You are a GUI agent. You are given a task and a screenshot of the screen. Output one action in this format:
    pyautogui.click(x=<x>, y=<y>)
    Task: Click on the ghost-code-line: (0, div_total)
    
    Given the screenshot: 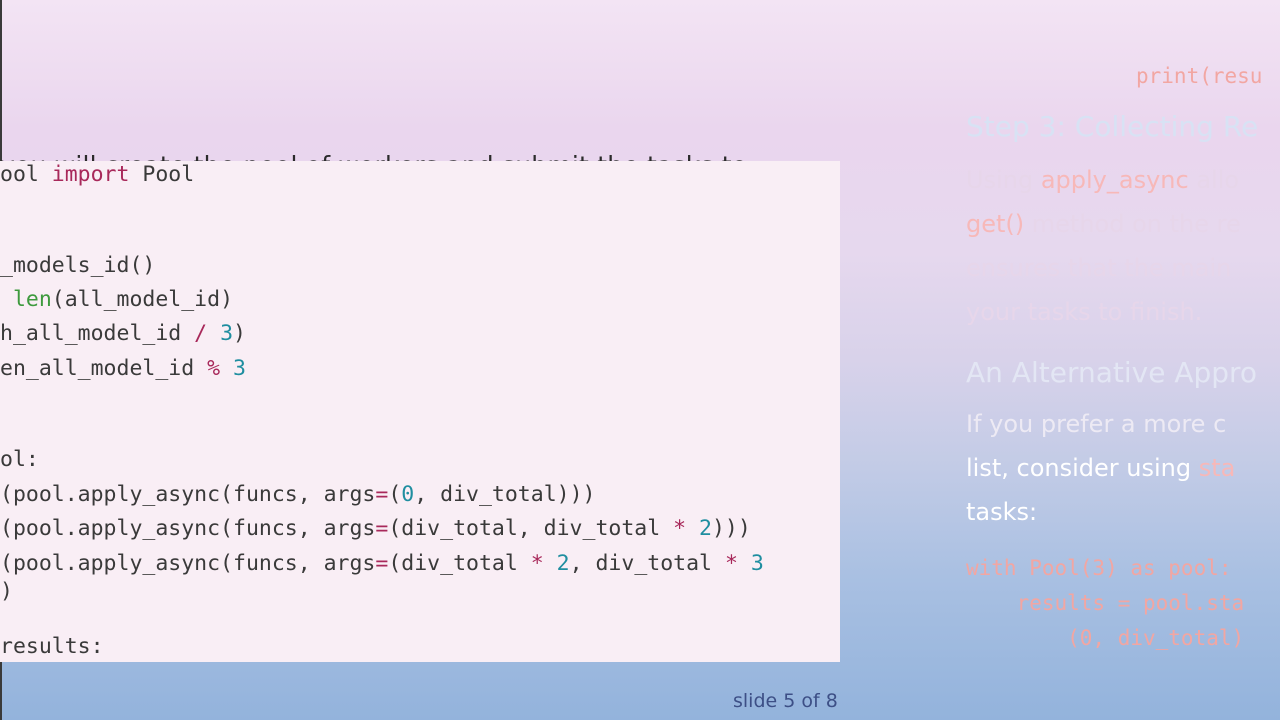 What is the action you would take?
    pyautogui.click(x=1105, y=638)
    